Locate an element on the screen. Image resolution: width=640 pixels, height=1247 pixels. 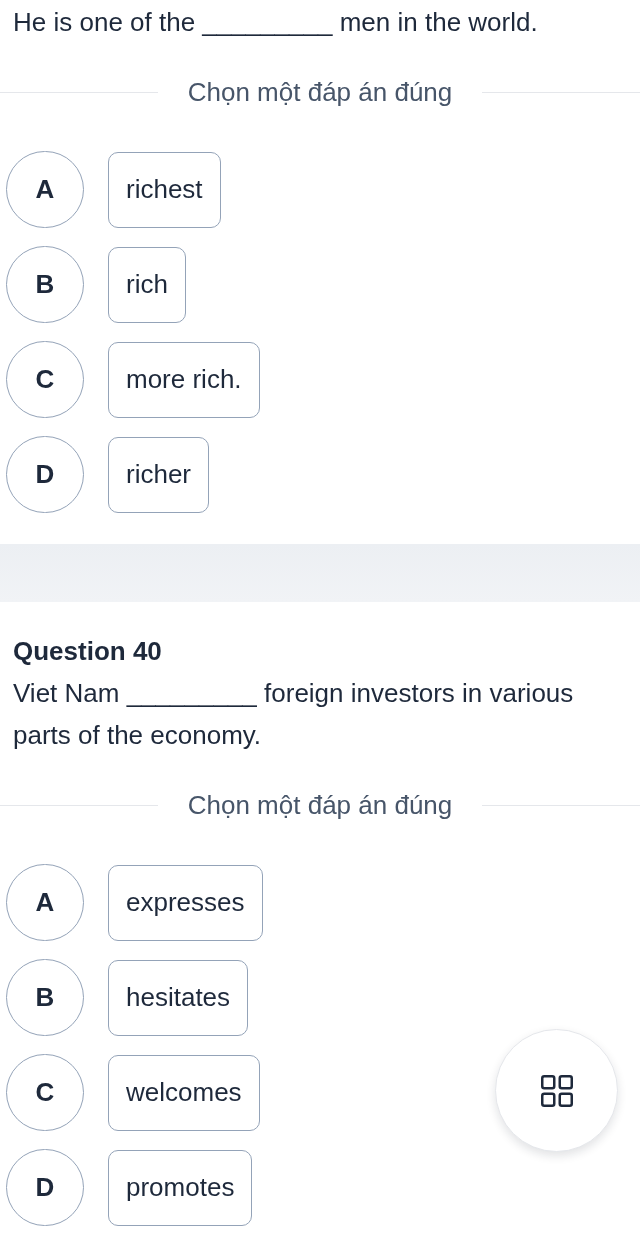
answer-option: richest is located at coordinates (164, 189).